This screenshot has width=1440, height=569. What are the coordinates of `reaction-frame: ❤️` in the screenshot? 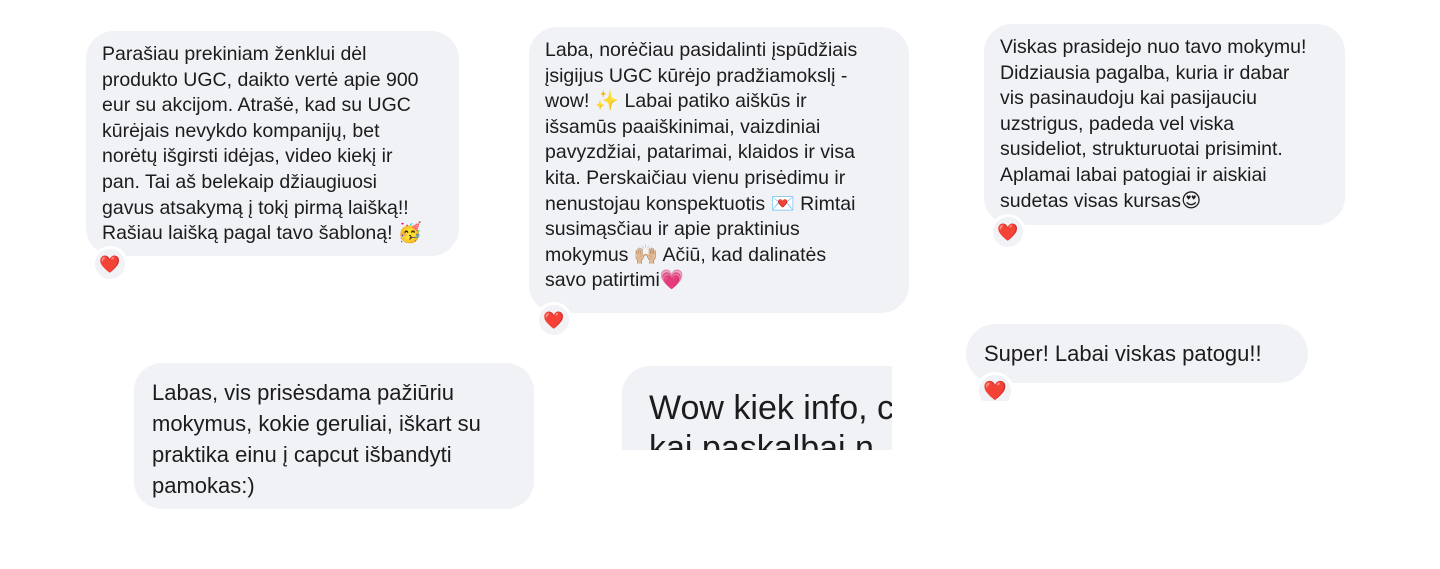 It's located at (996, 385).